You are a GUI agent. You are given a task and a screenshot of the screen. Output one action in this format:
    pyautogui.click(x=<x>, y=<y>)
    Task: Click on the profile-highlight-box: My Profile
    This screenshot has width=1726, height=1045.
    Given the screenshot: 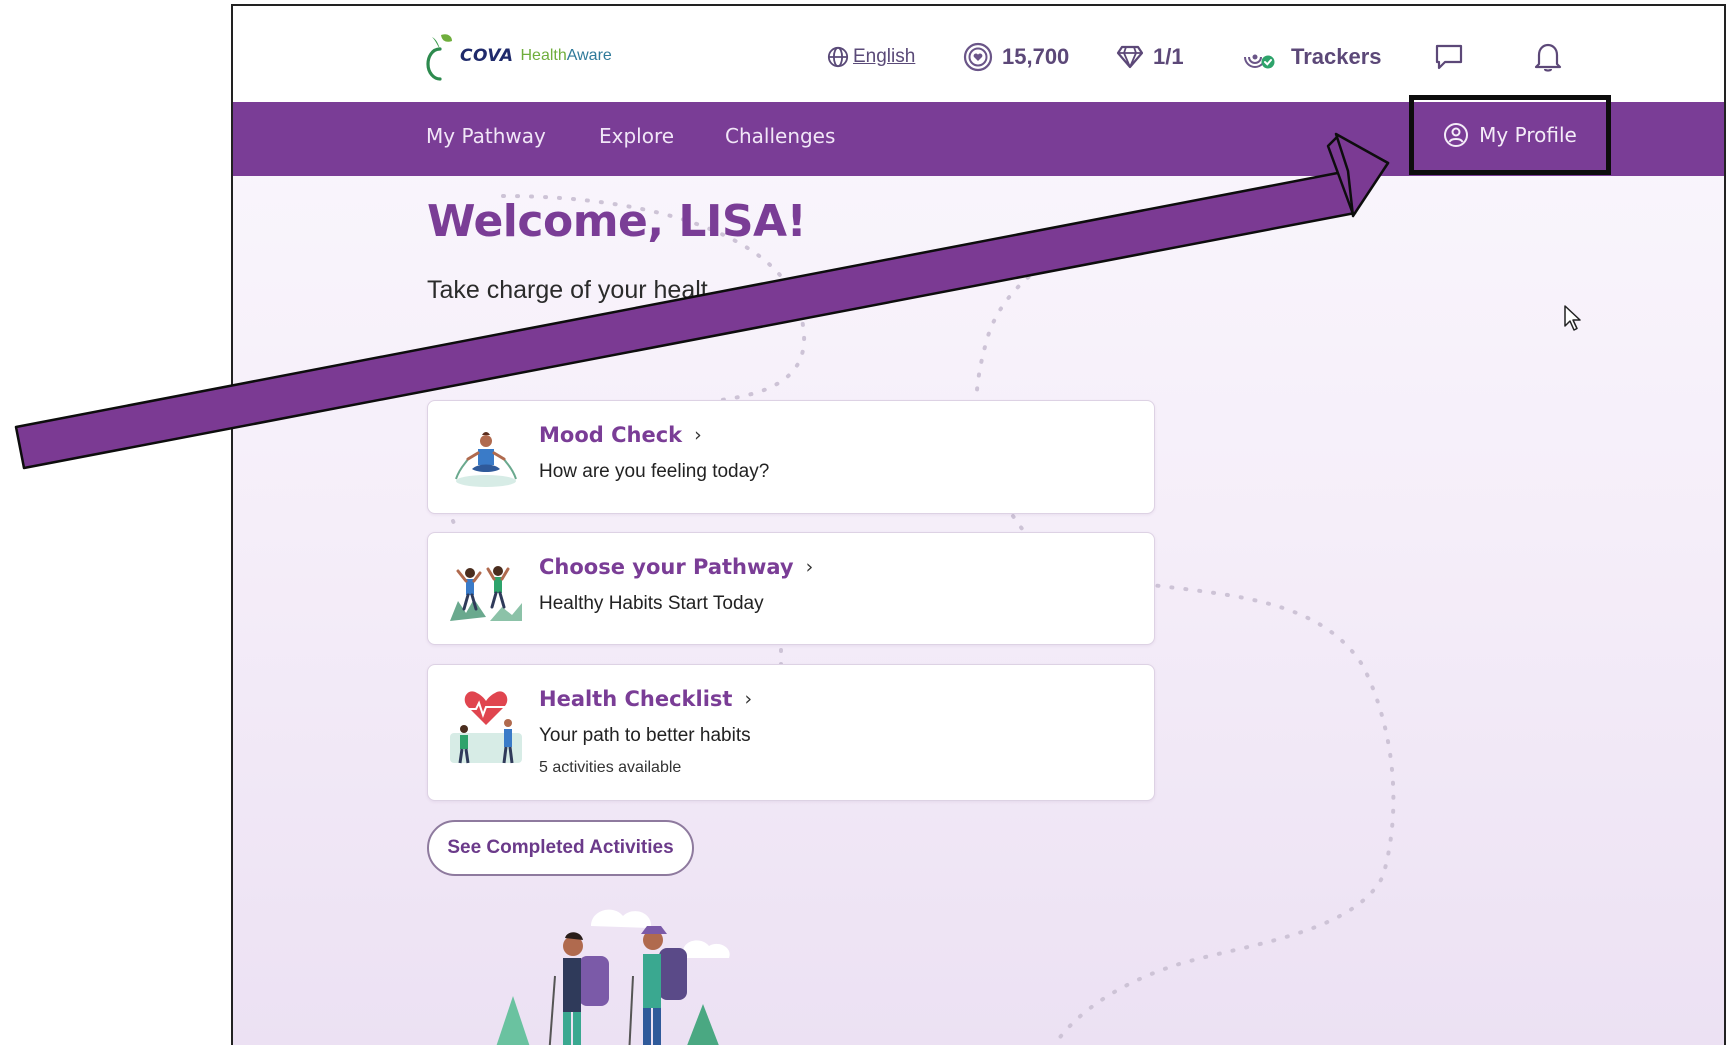 What is the action you would take?
    pyautogui.click(x=1510, y=135)
    